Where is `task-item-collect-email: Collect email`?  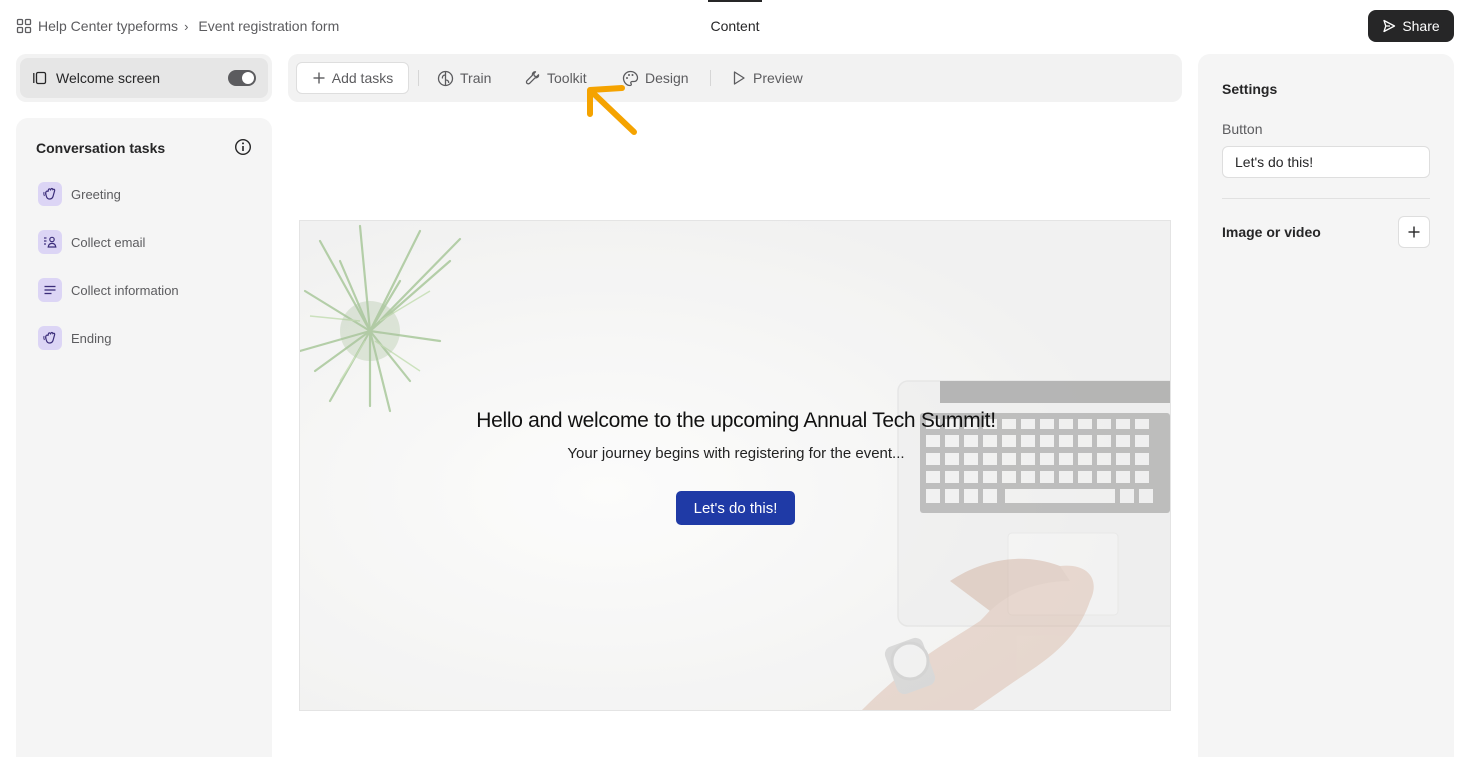
task-item-collect-email: Collect email is located at coordinates (91, 242).